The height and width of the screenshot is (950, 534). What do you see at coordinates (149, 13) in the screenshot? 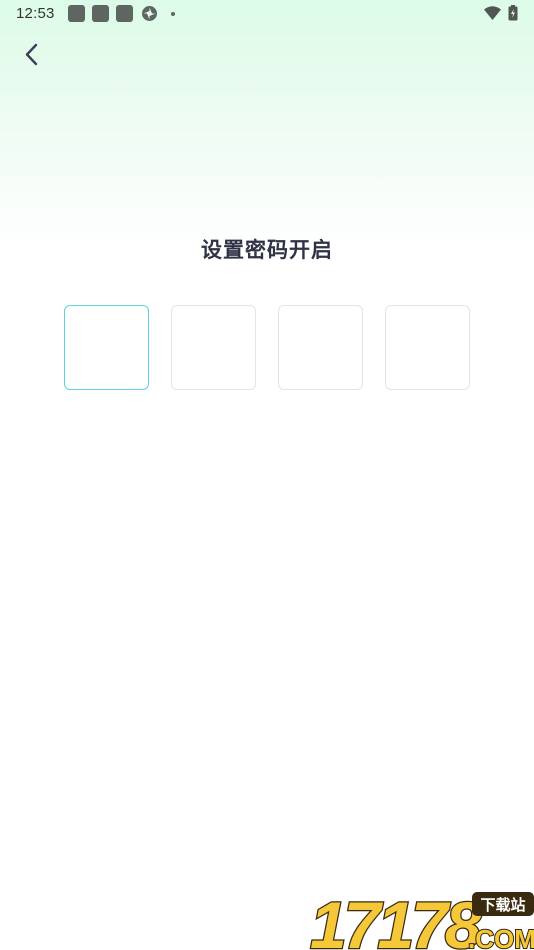
I see `shield-icon` at bounding box center [149, 13].